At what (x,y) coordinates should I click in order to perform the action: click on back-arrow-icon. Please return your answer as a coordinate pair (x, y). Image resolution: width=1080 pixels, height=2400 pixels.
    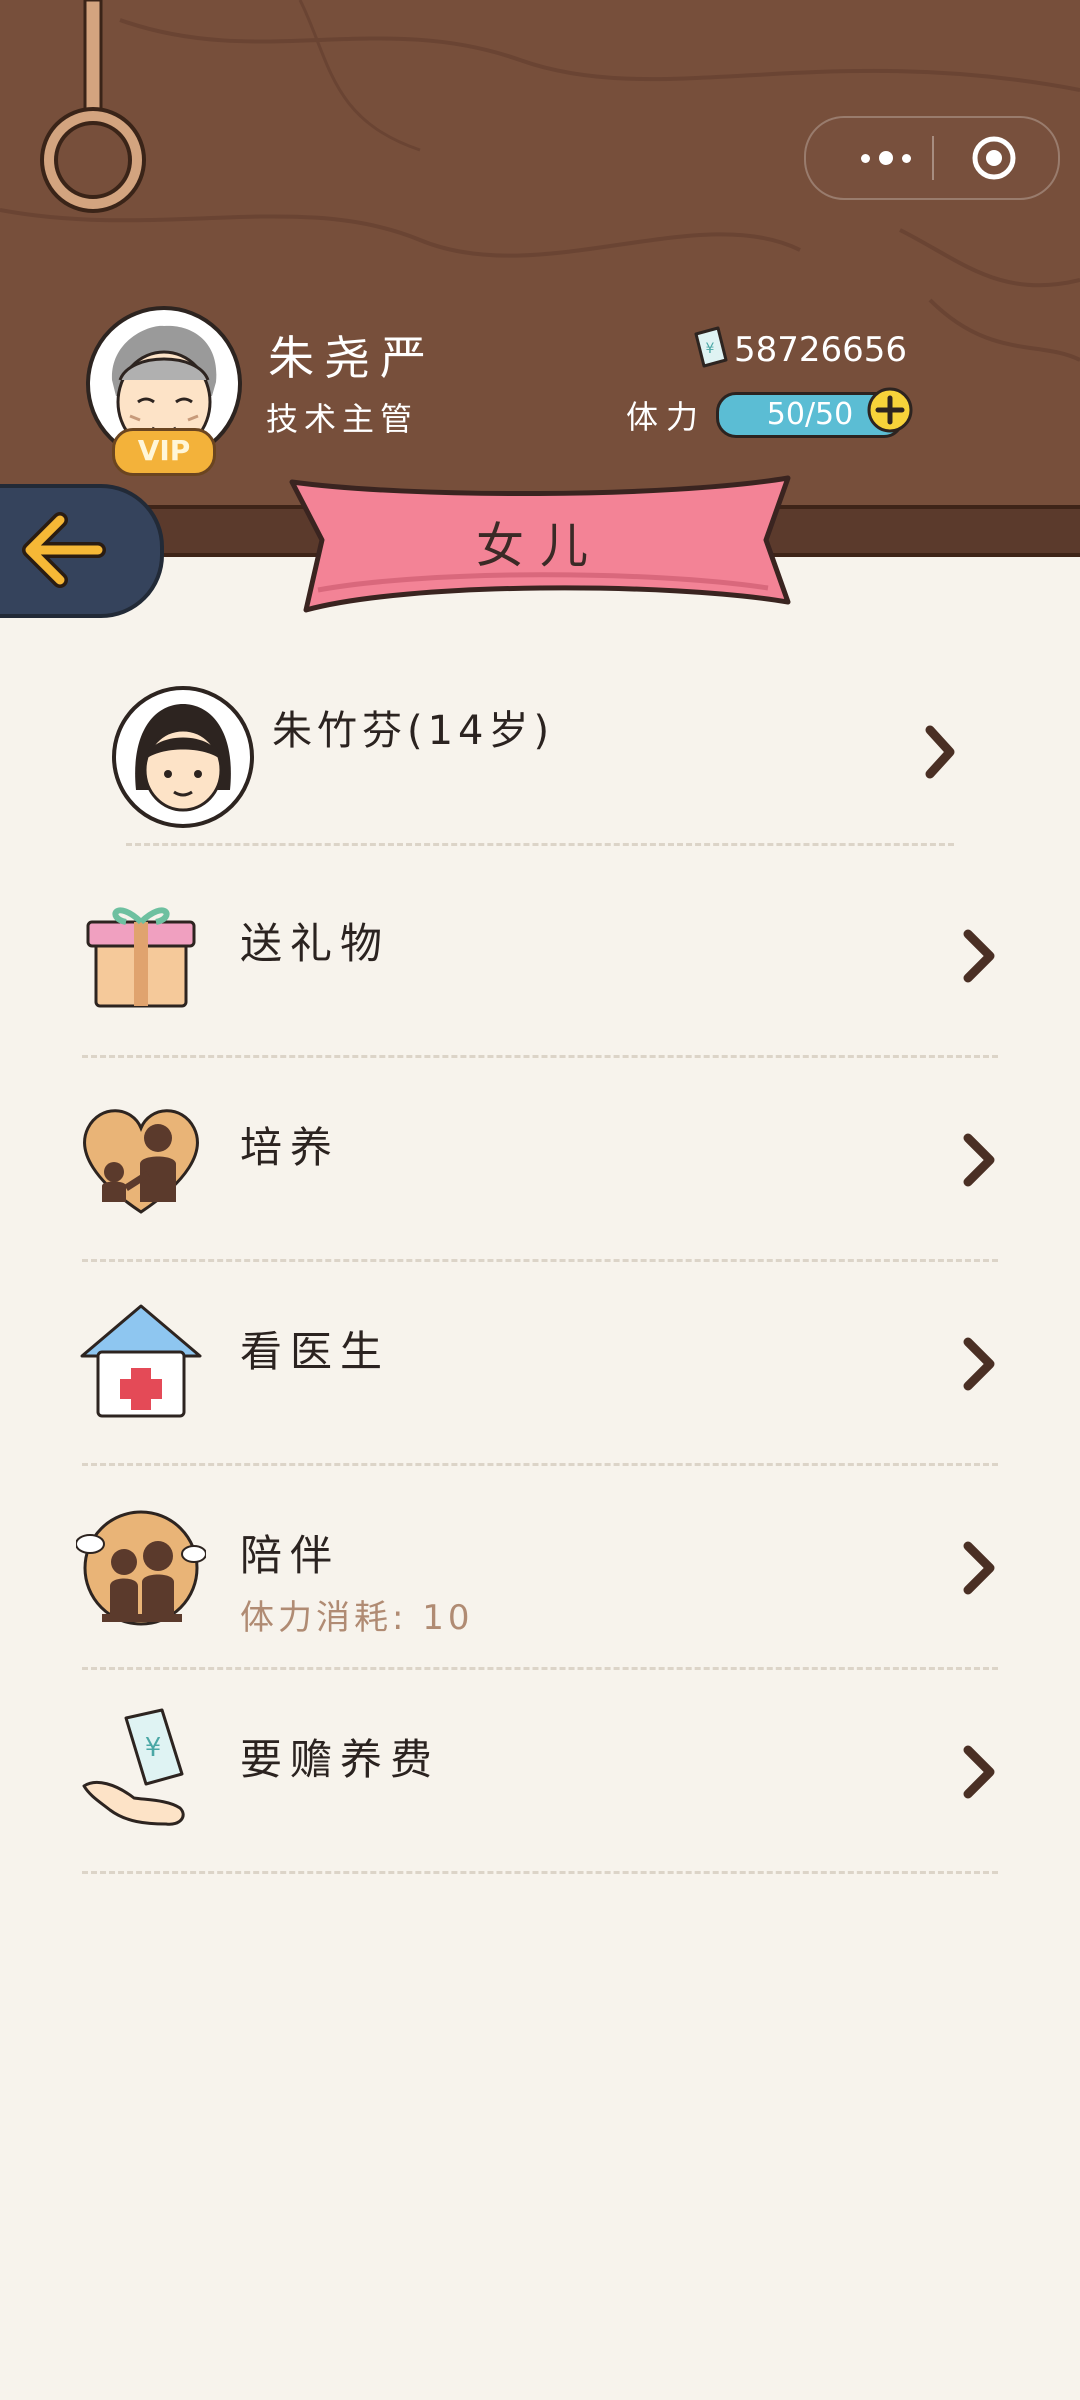
    Looking at the image, I should click on (64, 550).